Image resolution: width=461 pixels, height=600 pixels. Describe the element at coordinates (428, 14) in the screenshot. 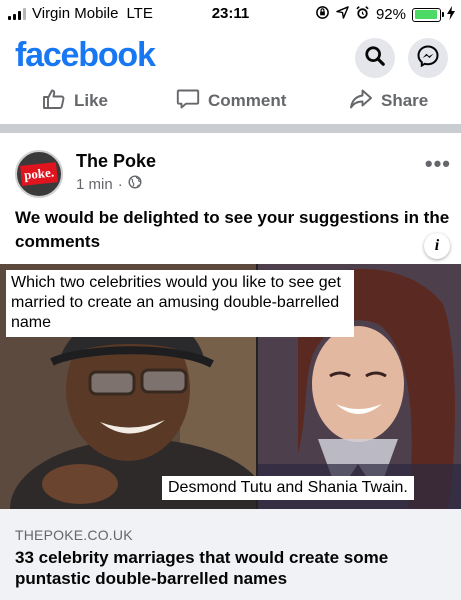

I see `battery-icon` at that location.